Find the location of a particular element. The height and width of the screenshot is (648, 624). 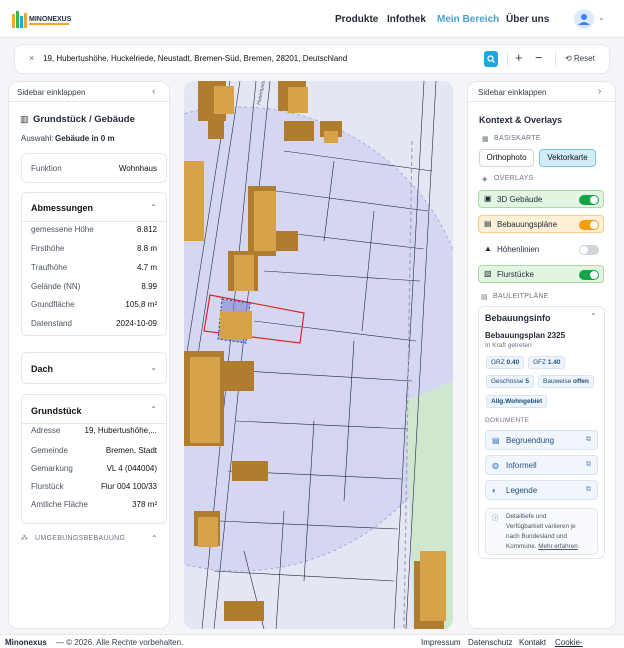

row-key: Gemeinde is located at coordinates (49, 450).